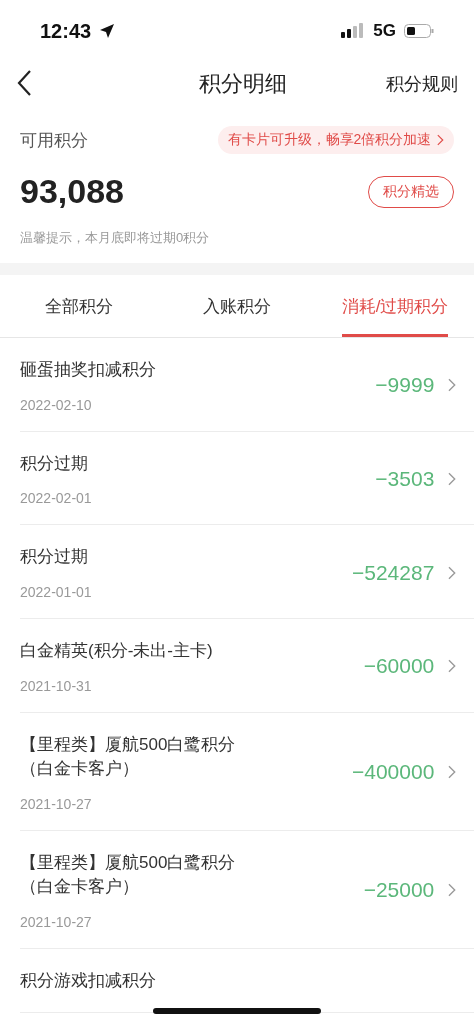  I want to click on signal-icon, so click(353, 31).